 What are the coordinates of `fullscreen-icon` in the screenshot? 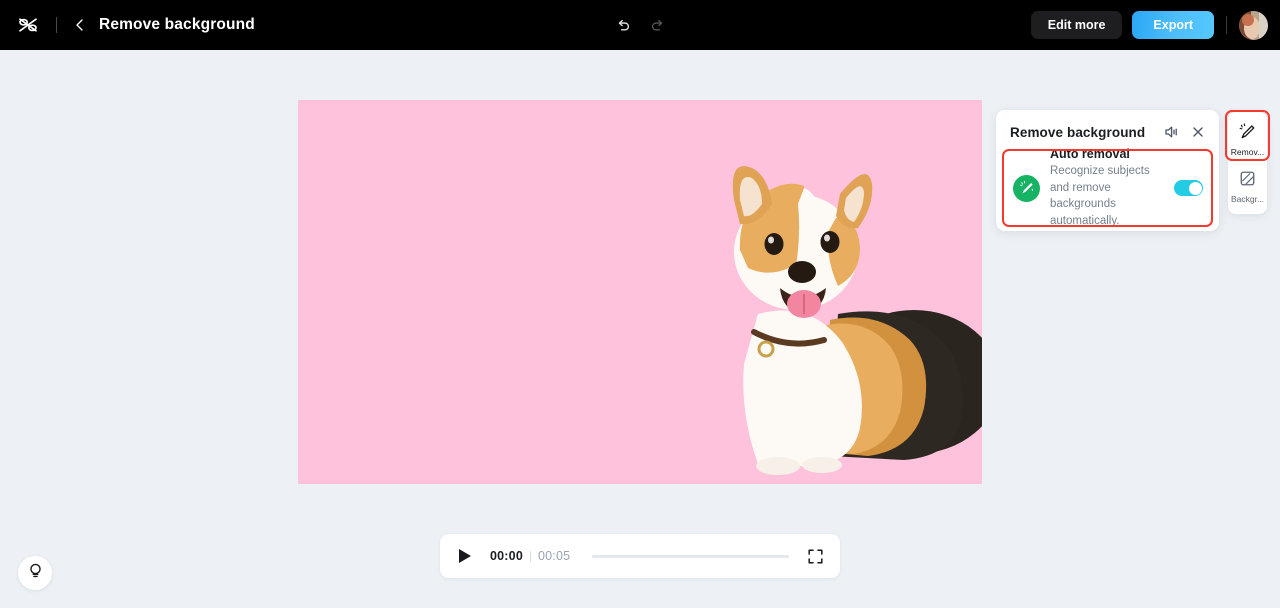 It's located at (815, 556).